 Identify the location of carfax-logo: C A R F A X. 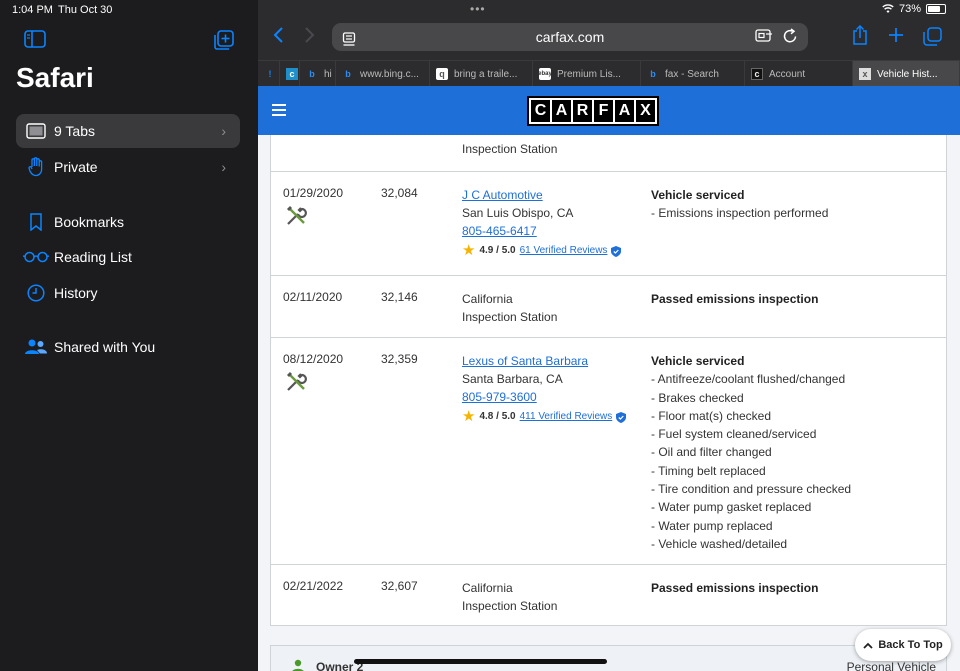
(593, 111).